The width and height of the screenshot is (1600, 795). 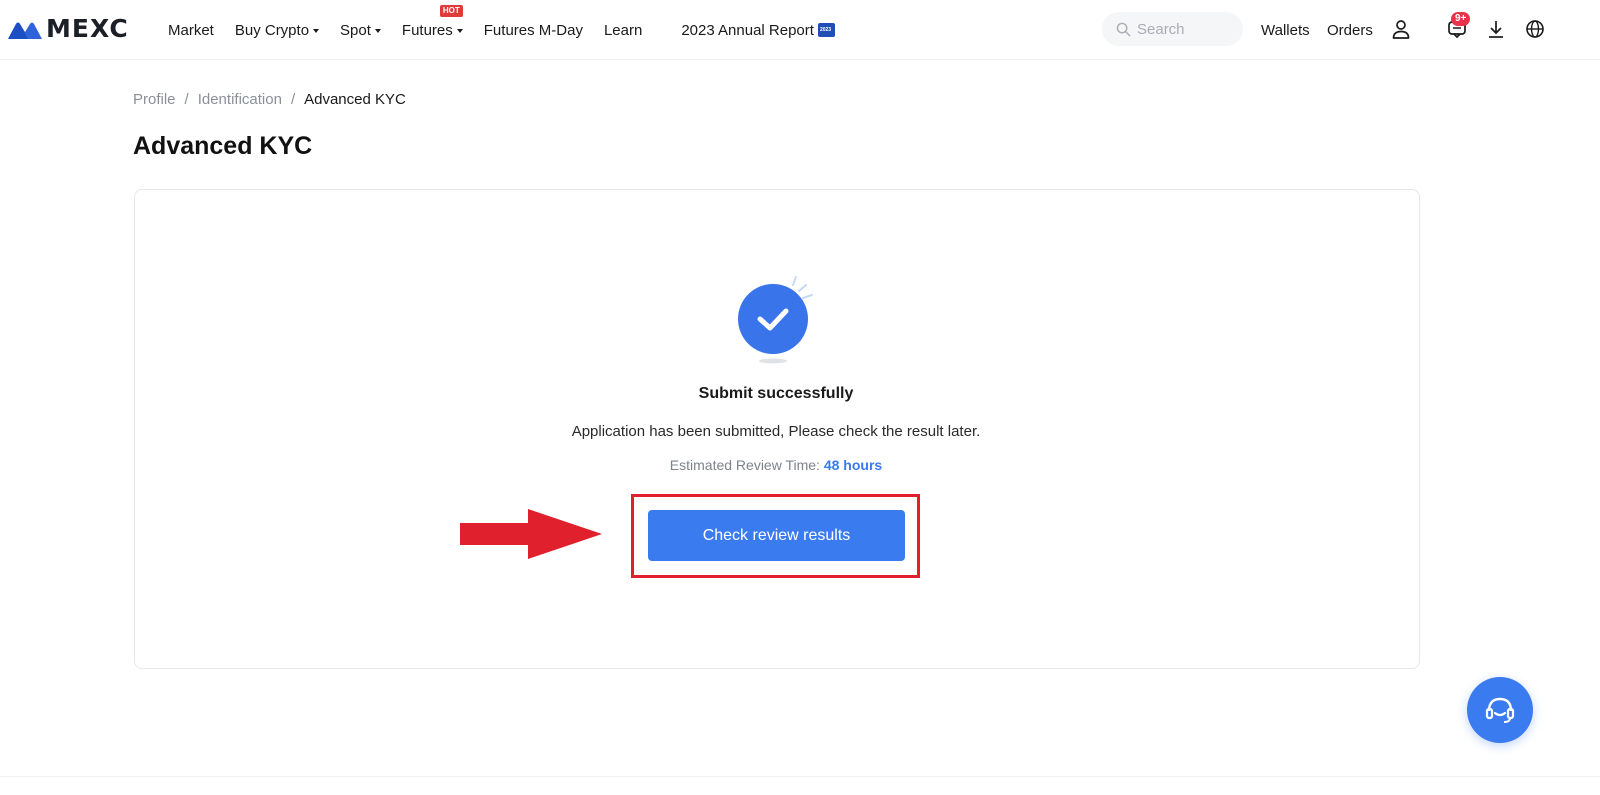 What do you see at coordinates (1461, 19) in the screenshot?
I see `notification-badge: 9+` at bounding box center [1461, 19].